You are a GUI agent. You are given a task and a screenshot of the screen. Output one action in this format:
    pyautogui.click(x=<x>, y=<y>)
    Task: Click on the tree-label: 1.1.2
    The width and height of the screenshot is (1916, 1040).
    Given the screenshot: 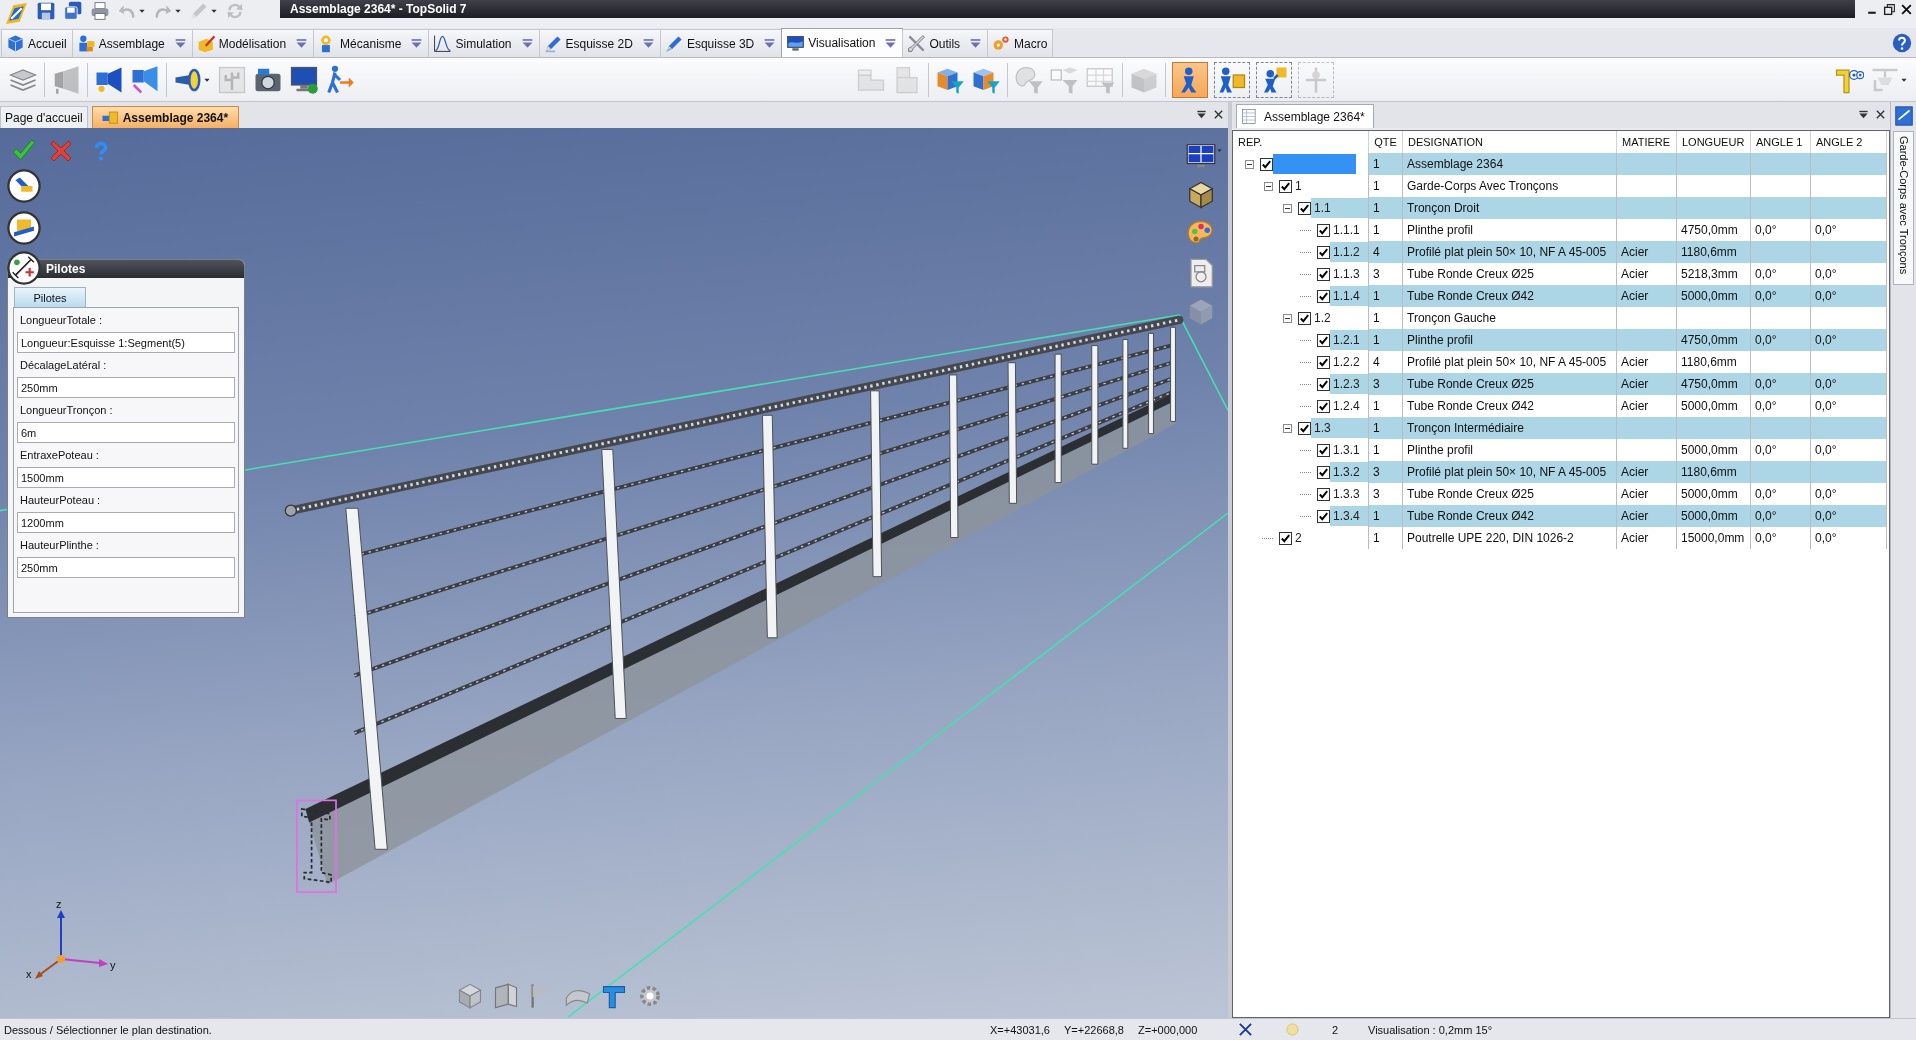 What is the action you would take?
    pyautogui.click(x=1349, y=252)
    